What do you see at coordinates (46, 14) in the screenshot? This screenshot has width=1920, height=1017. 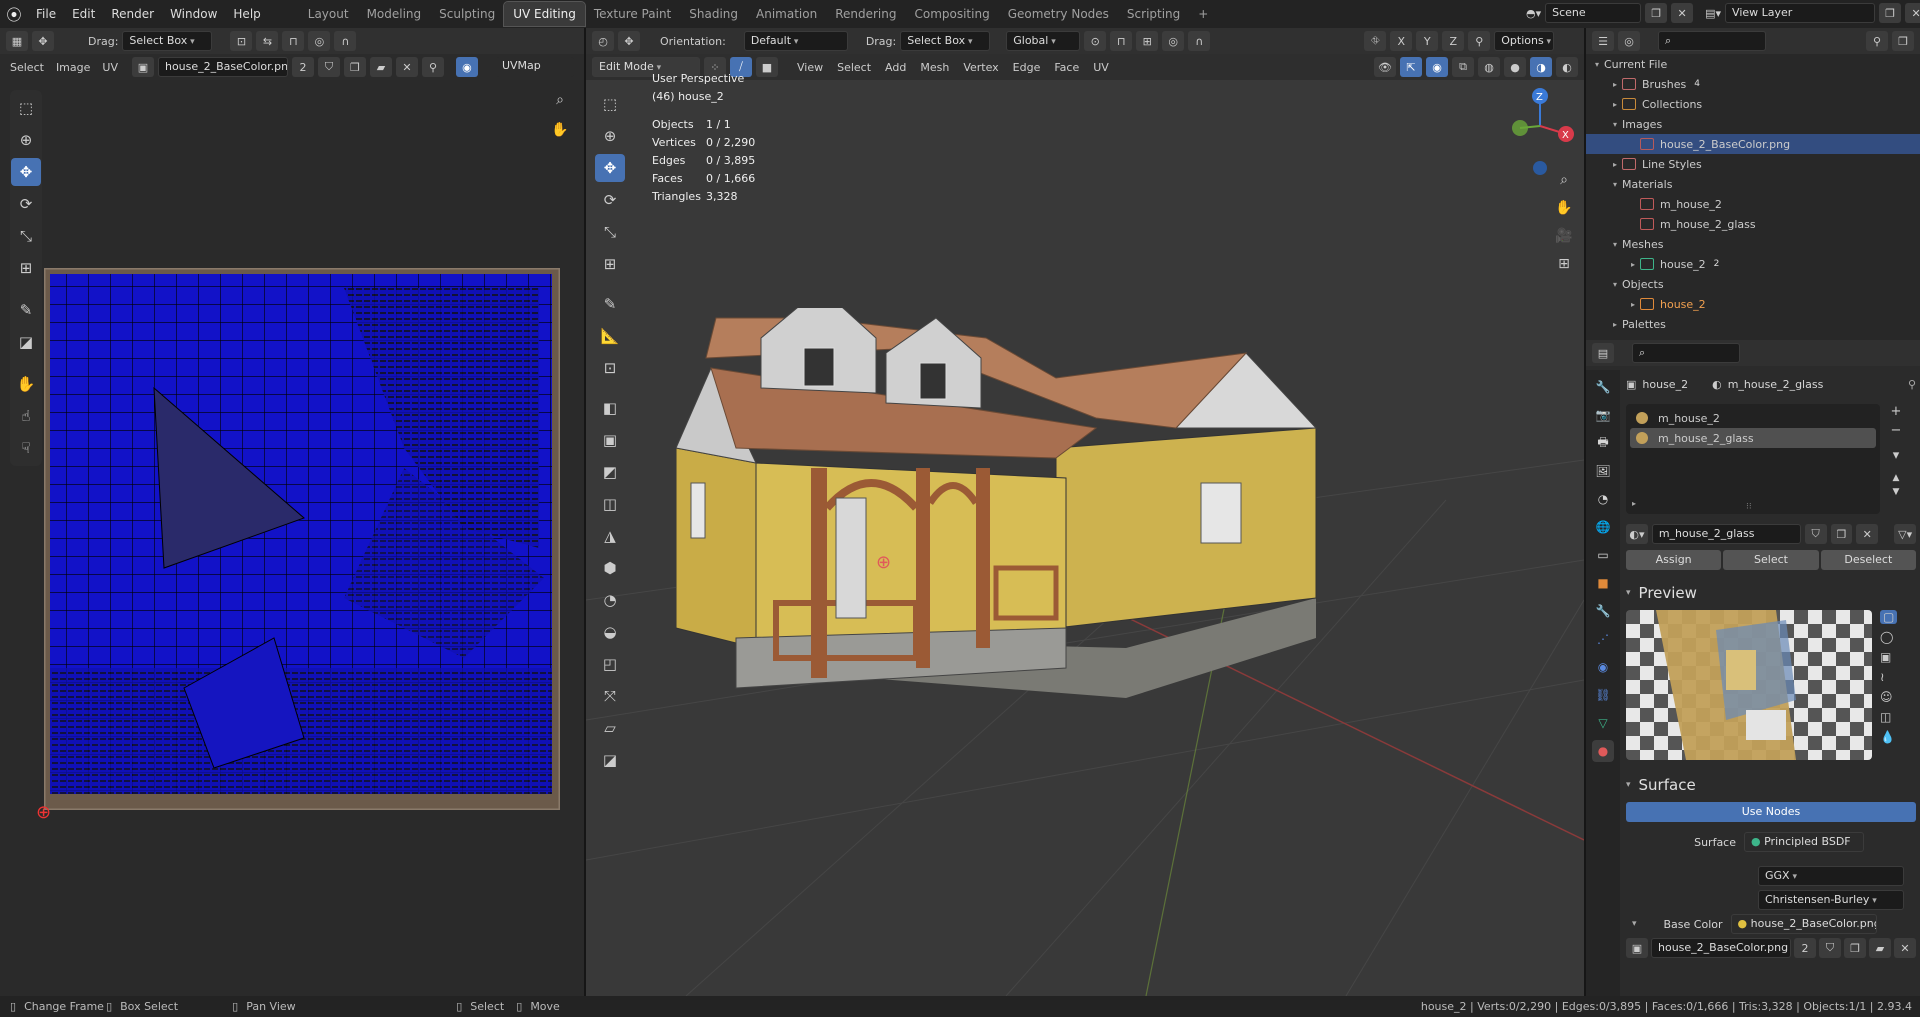 I see `menu-file: File` at bounding box center [46, 14].